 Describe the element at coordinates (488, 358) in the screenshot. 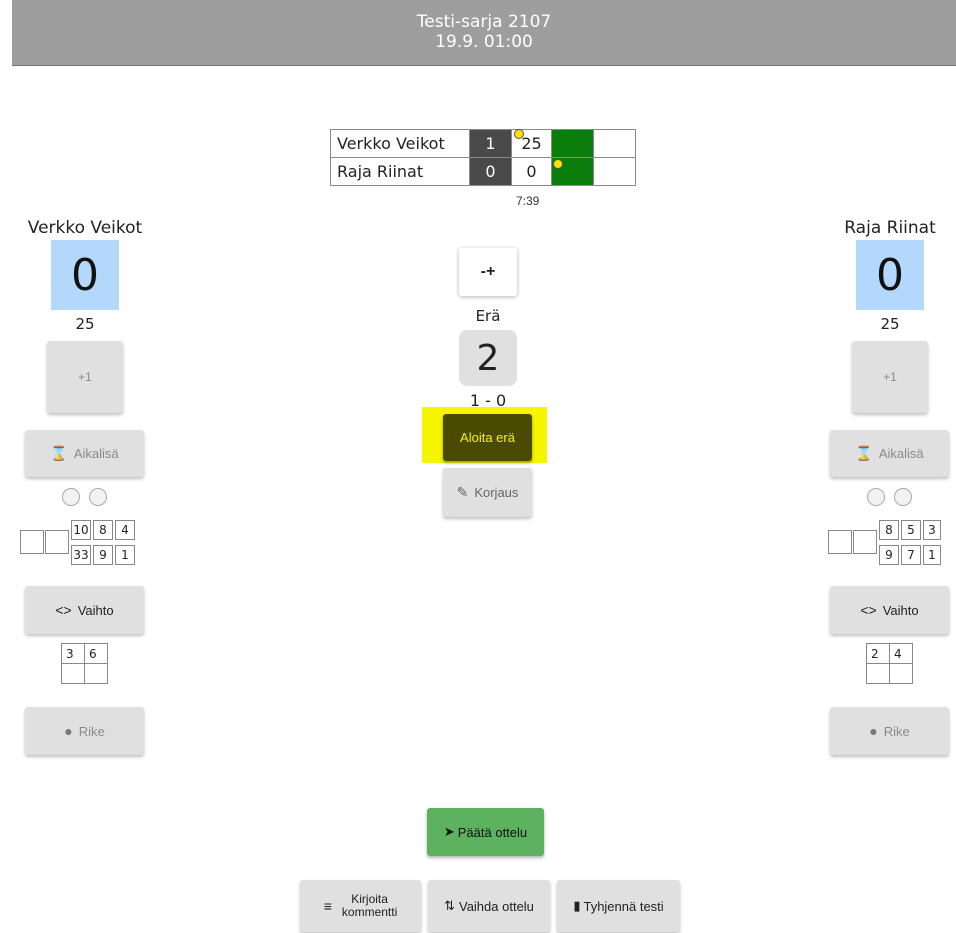

I see `set-number: 2` at that location.